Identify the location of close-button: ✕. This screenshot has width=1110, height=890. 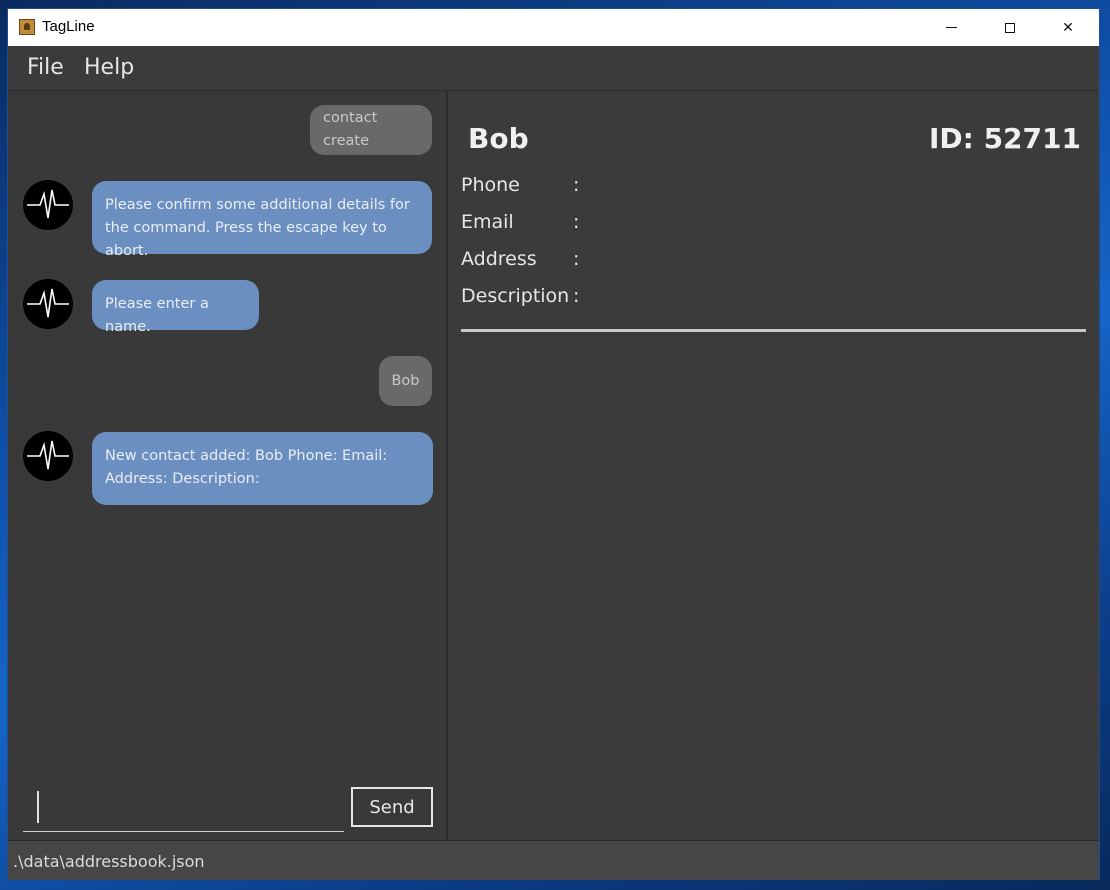
(1068, 27).